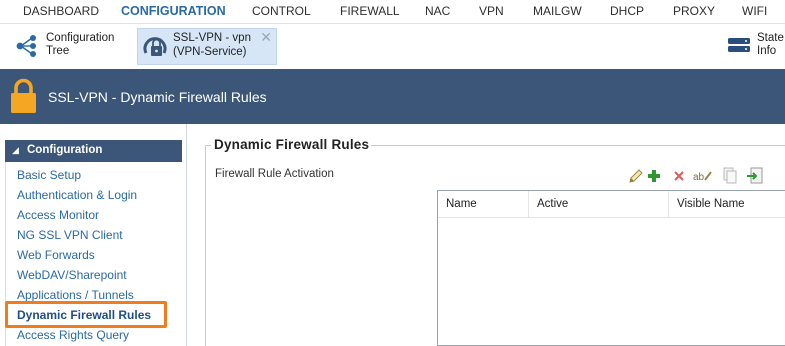  I want to click on rename-abc-icon: ab, so click(703, 176).